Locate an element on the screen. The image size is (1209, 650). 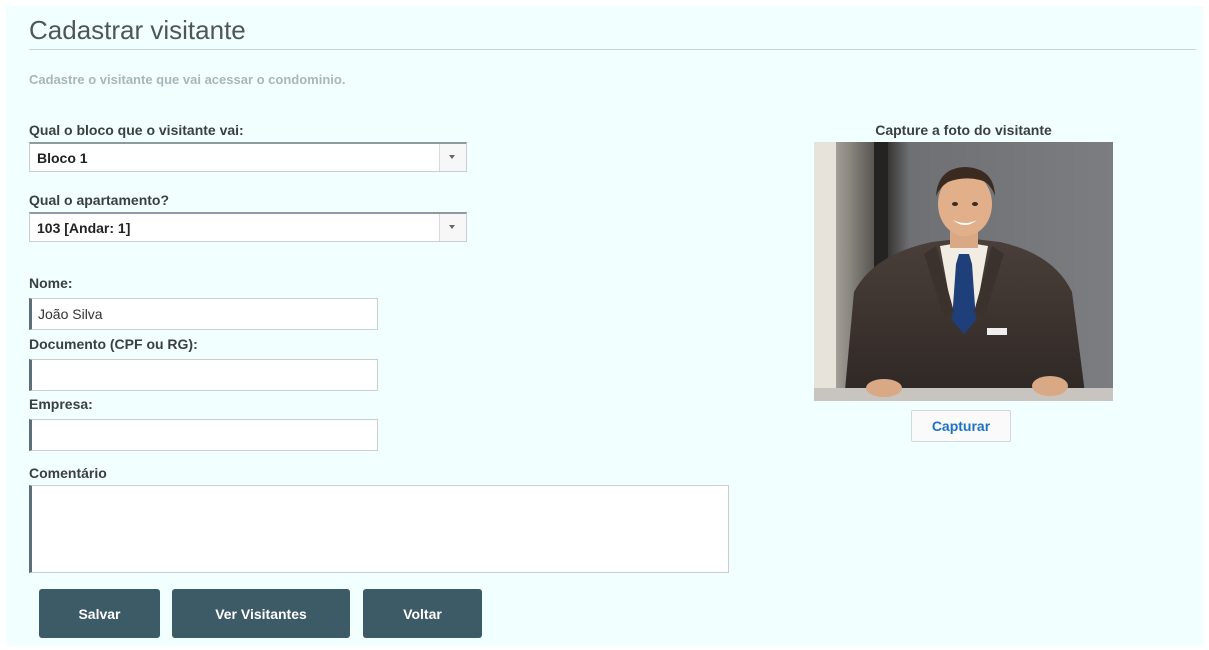
apartamento-selected-value: 103 [Andar: 1] is located at coordinates (84, 228).